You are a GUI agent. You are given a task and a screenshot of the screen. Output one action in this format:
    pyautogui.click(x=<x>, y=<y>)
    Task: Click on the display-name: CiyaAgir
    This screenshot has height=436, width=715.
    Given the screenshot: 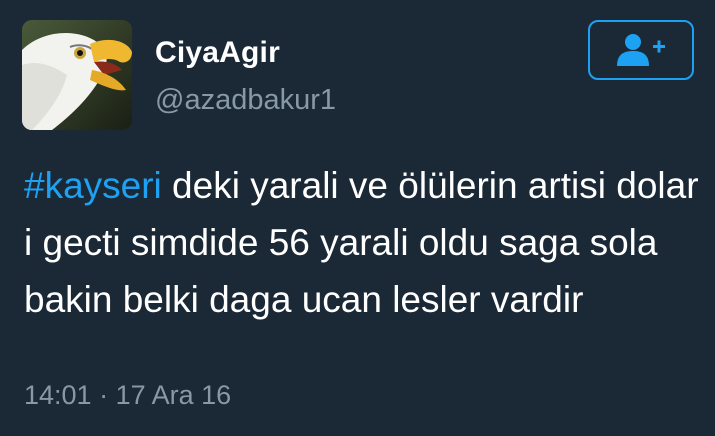 What is the action you would take?
    pyautogui.click(x=217, y=53)
    